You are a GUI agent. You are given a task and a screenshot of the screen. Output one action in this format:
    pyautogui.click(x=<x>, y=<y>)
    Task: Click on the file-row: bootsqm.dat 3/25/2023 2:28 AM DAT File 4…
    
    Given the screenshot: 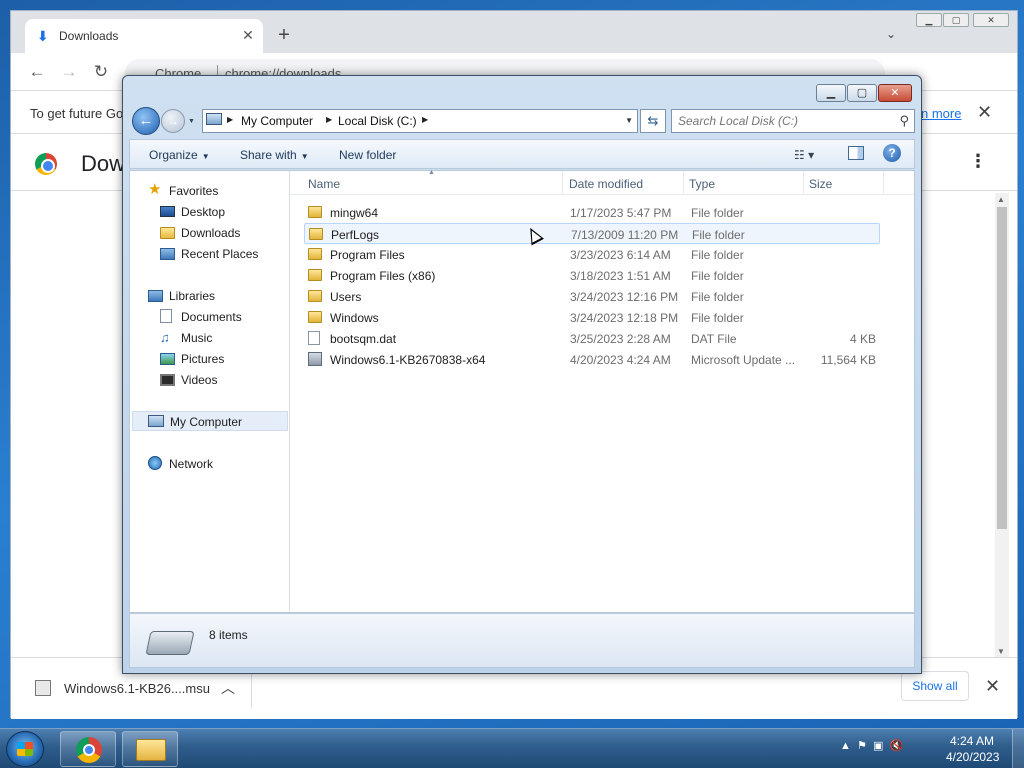 What is the action you would take?
    pyautogui.click(x=592, y=338)
    